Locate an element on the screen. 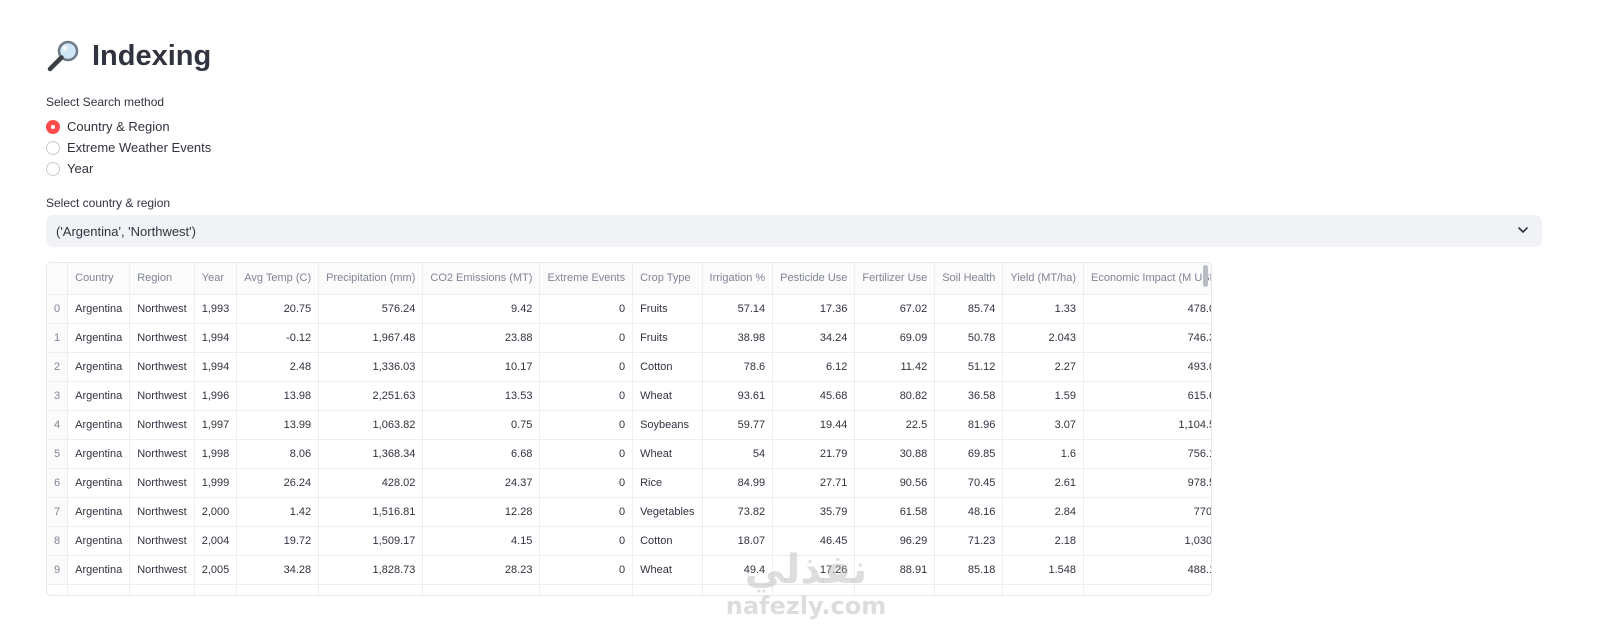 The height and width of the screenshot is (643, 1614). table-cell: 1,368.34 is located at coordinates (371, 454).